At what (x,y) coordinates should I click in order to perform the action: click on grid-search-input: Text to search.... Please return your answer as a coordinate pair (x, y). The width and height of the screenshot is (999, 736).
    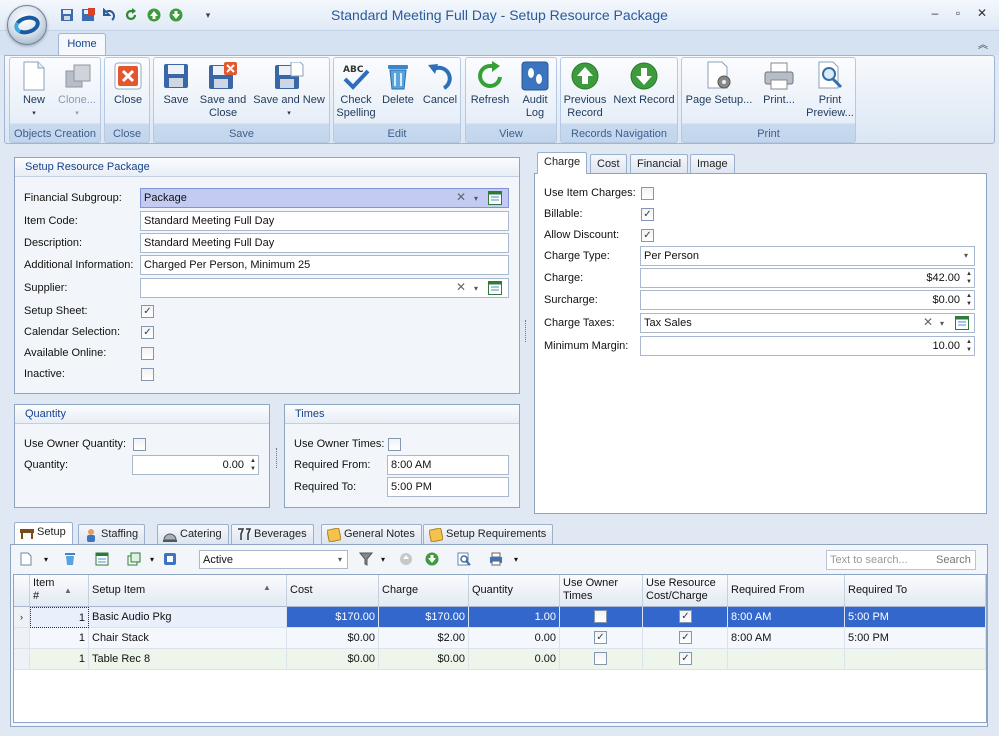
    Looking at the image, I should click on (869, 560).